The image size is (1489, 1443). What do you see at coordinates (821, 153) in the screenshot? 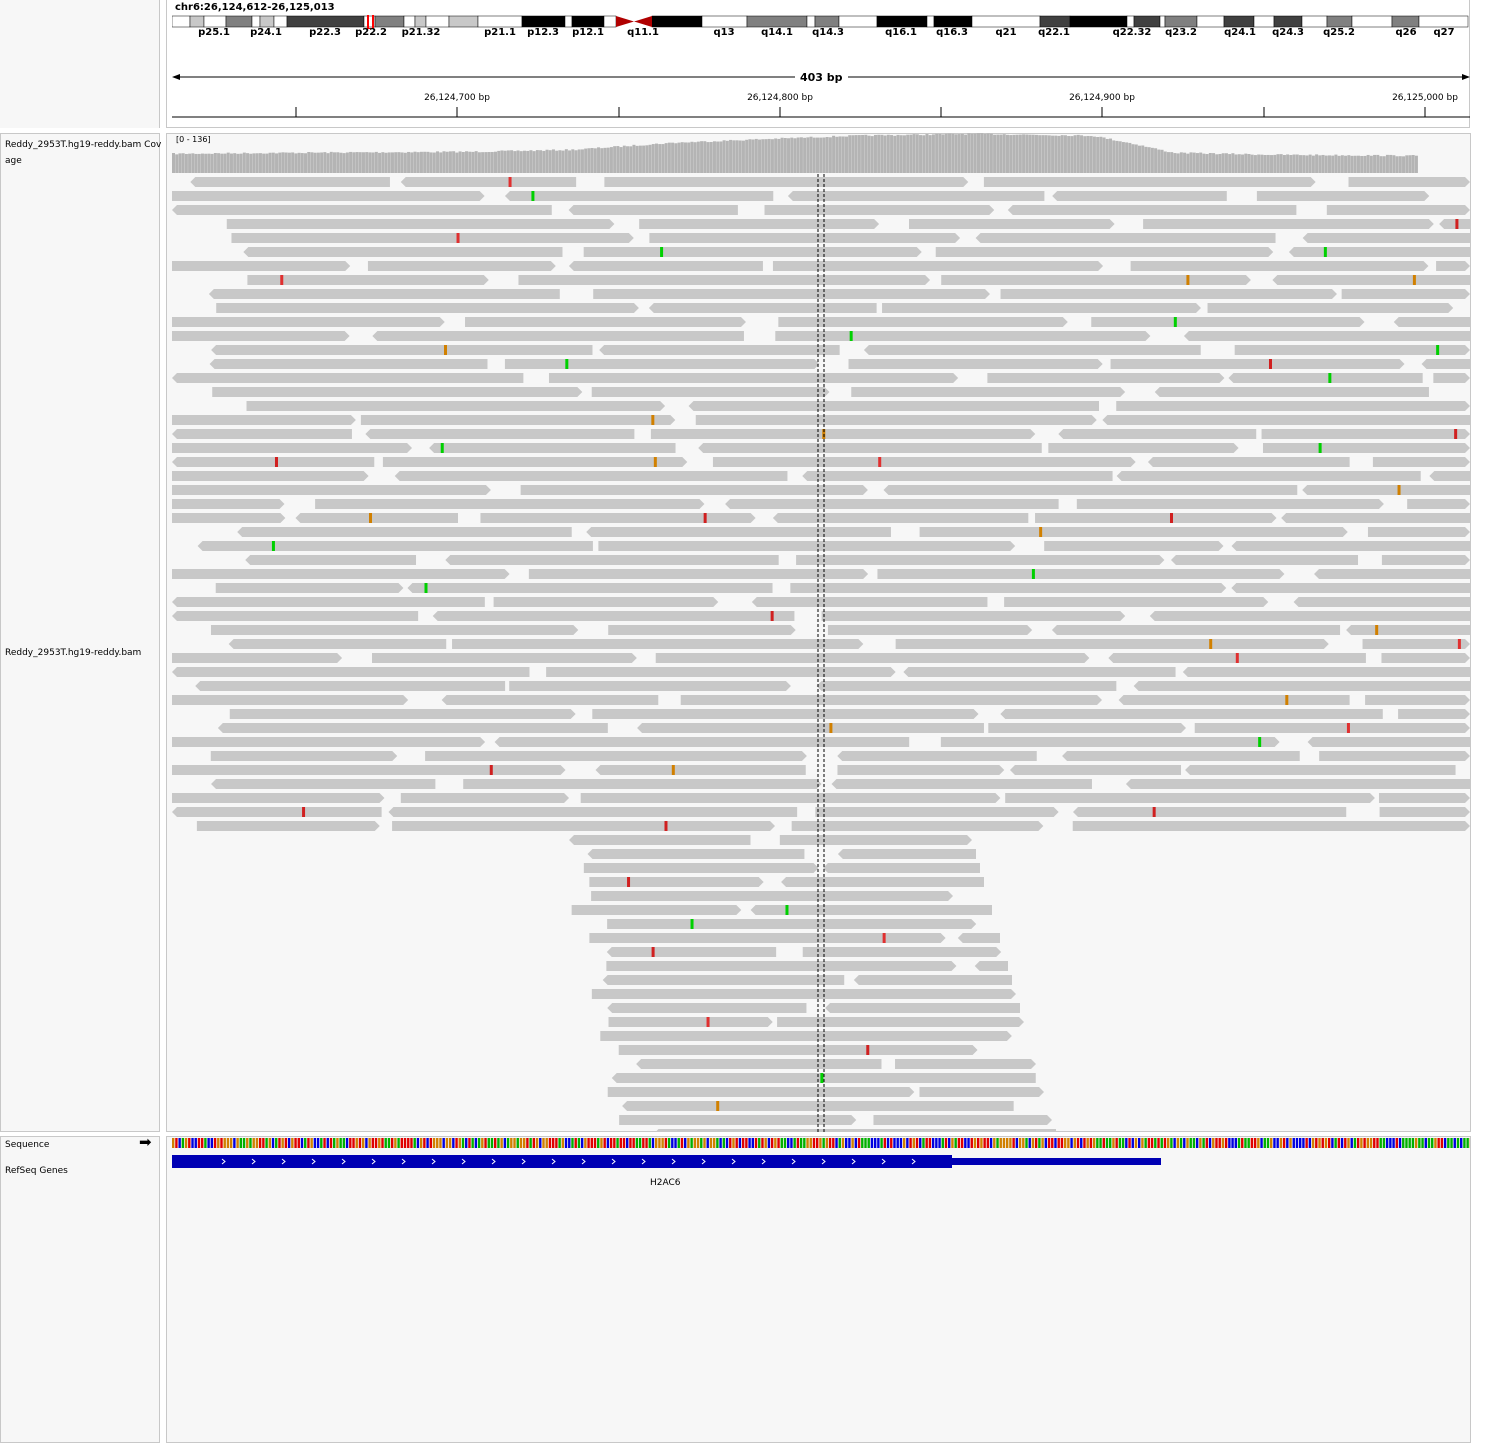
I see `coverage-histogram` at bounding box center [821, 153].